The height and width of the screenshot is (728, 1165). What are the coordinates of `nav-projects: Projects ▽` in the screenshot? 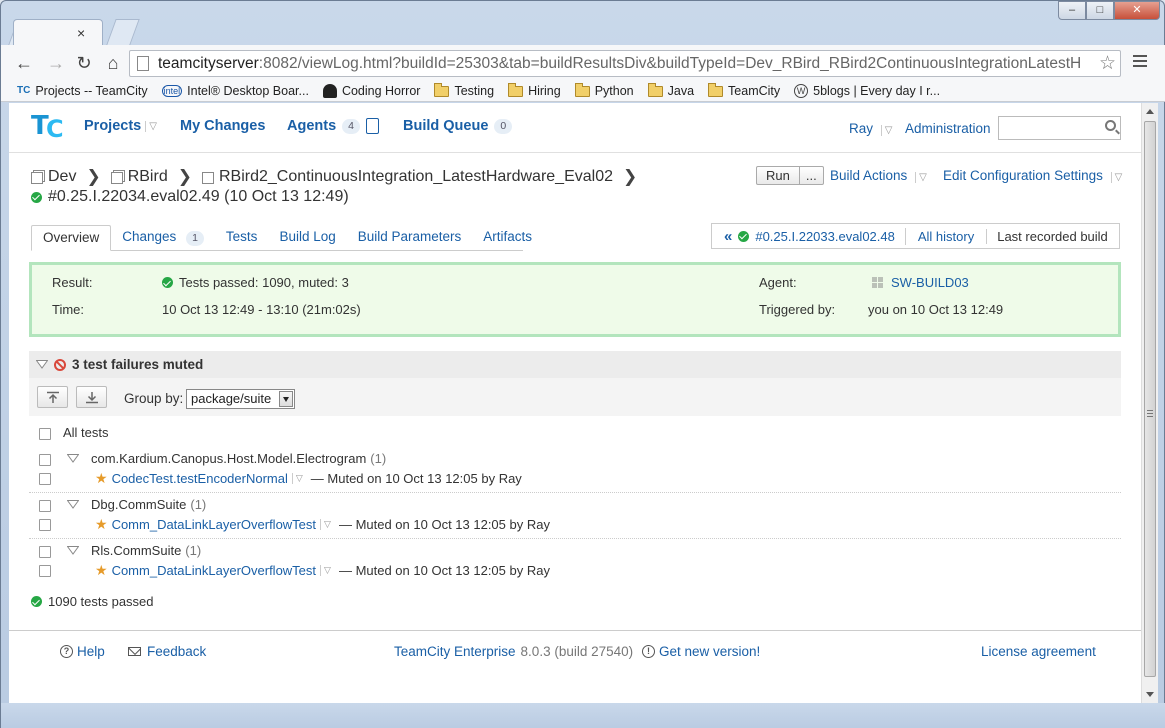 It's located at (120, 126).